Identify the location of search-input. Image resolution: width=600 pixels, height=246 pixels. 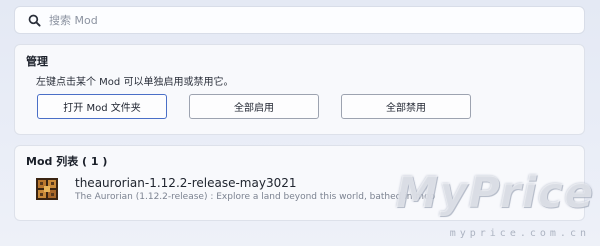
(299, 20).